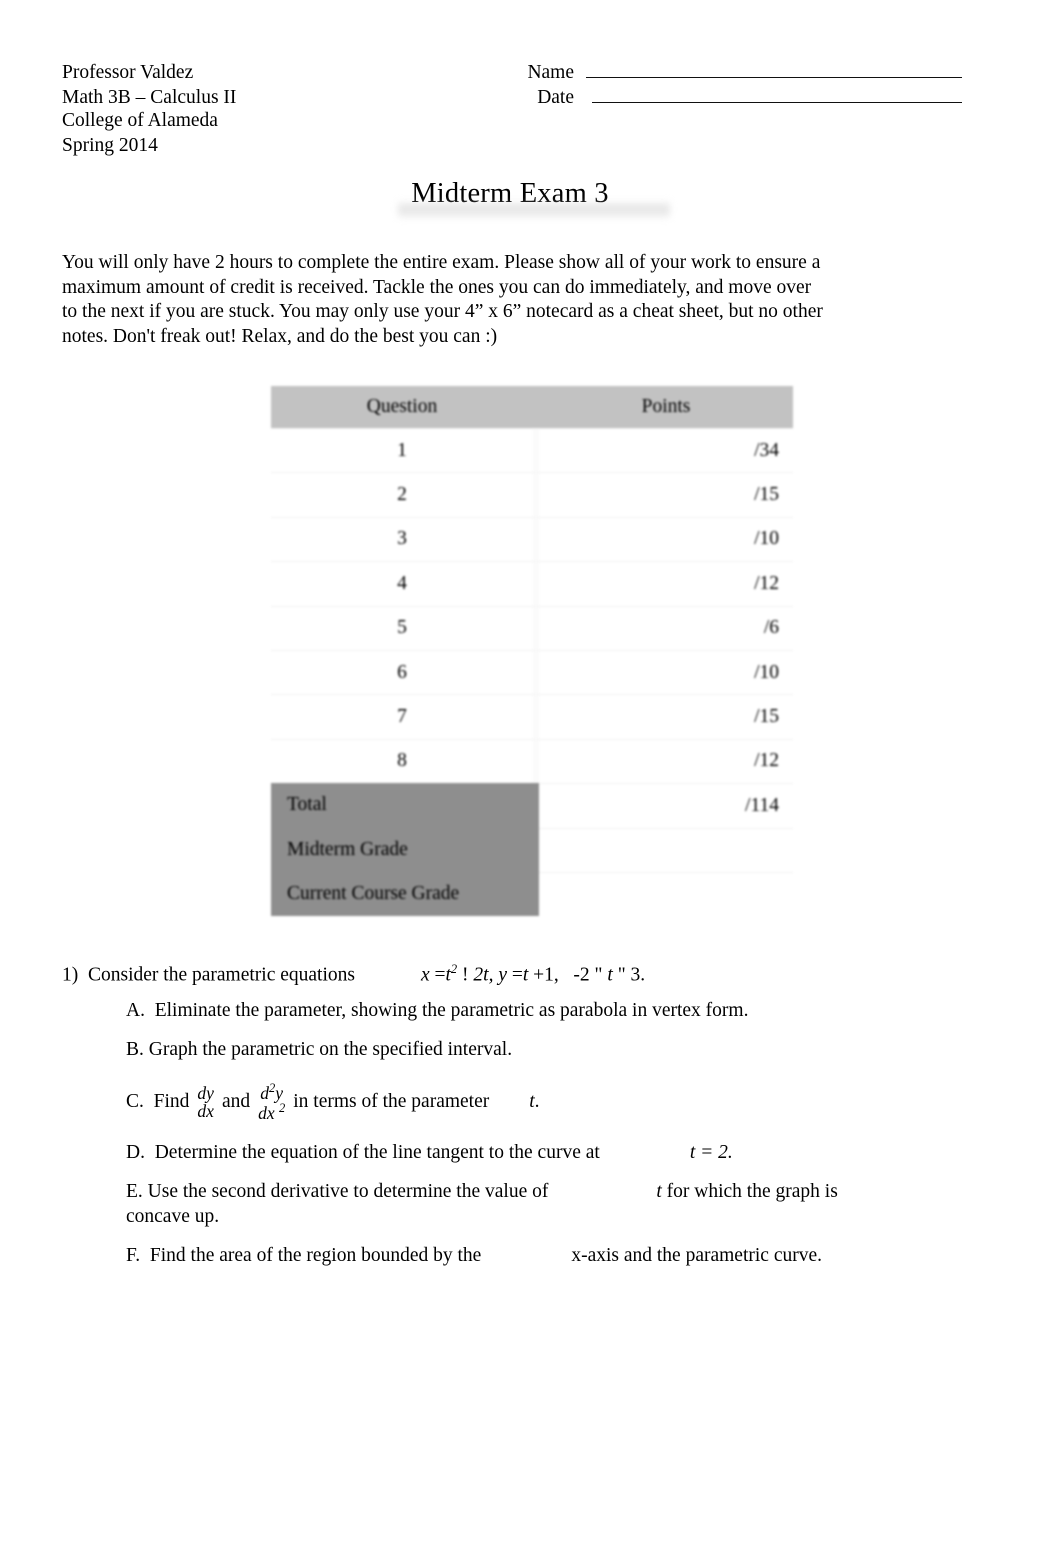 This screenshot has width=1062, height=1561. What do you see at coordinates (402, 539) in the screenshot?
I see `cell-question-number: 3` at bounding box center [402, 539].